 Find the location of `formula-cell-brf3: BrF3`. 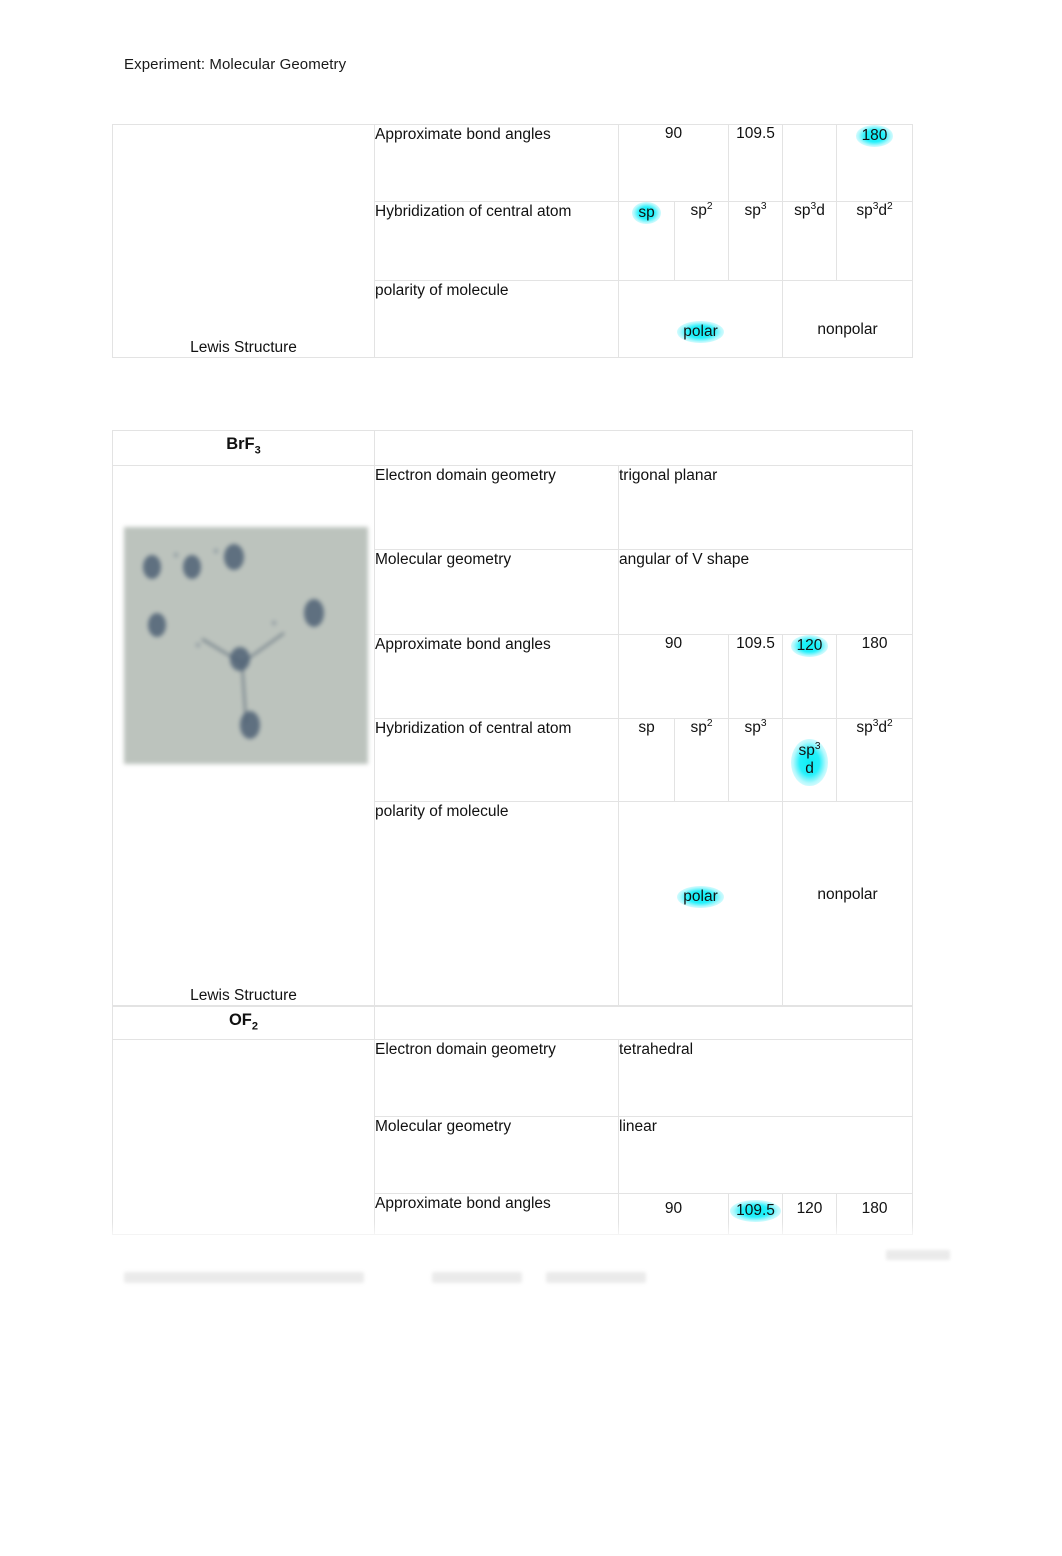

formula-cell-brf3: BrF3 is located at coordinates (243, 448).